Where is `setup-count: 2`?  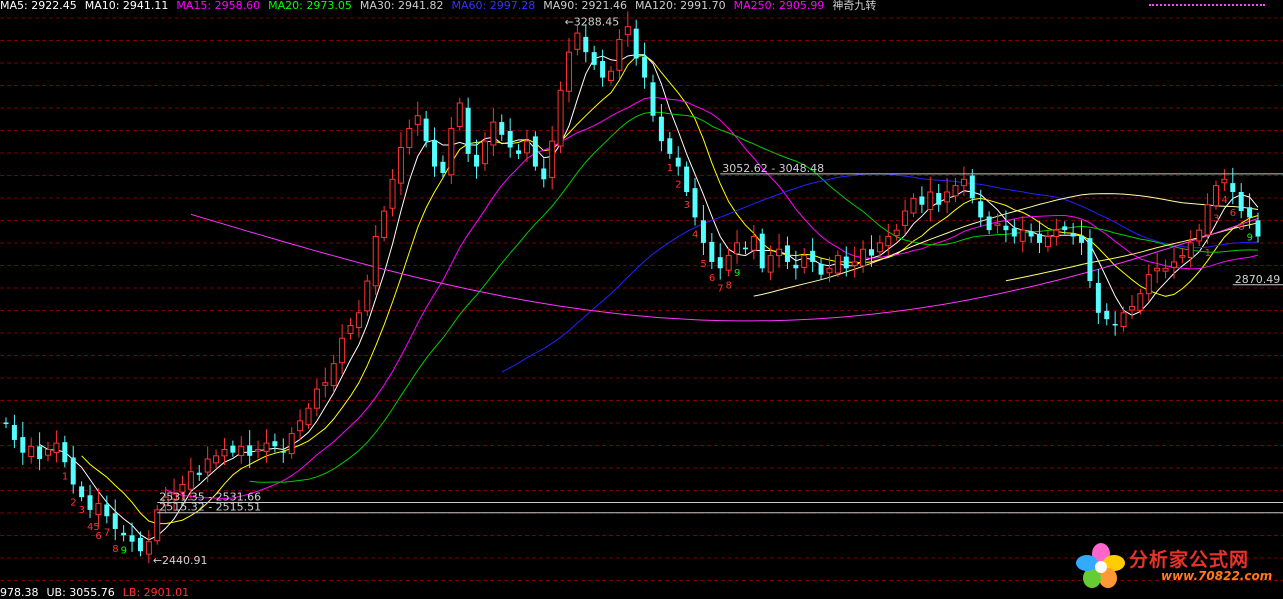 setup-count: 2 is located at coordinates (73, 503).